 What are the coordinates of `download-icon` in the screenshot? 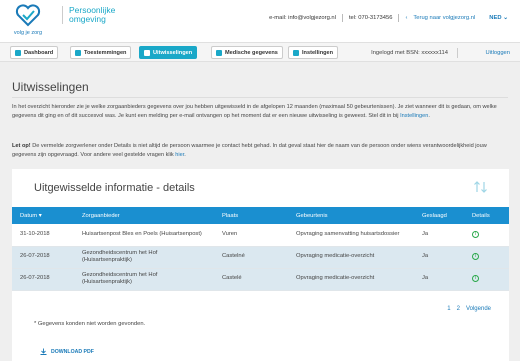 It's located at (43, 351).